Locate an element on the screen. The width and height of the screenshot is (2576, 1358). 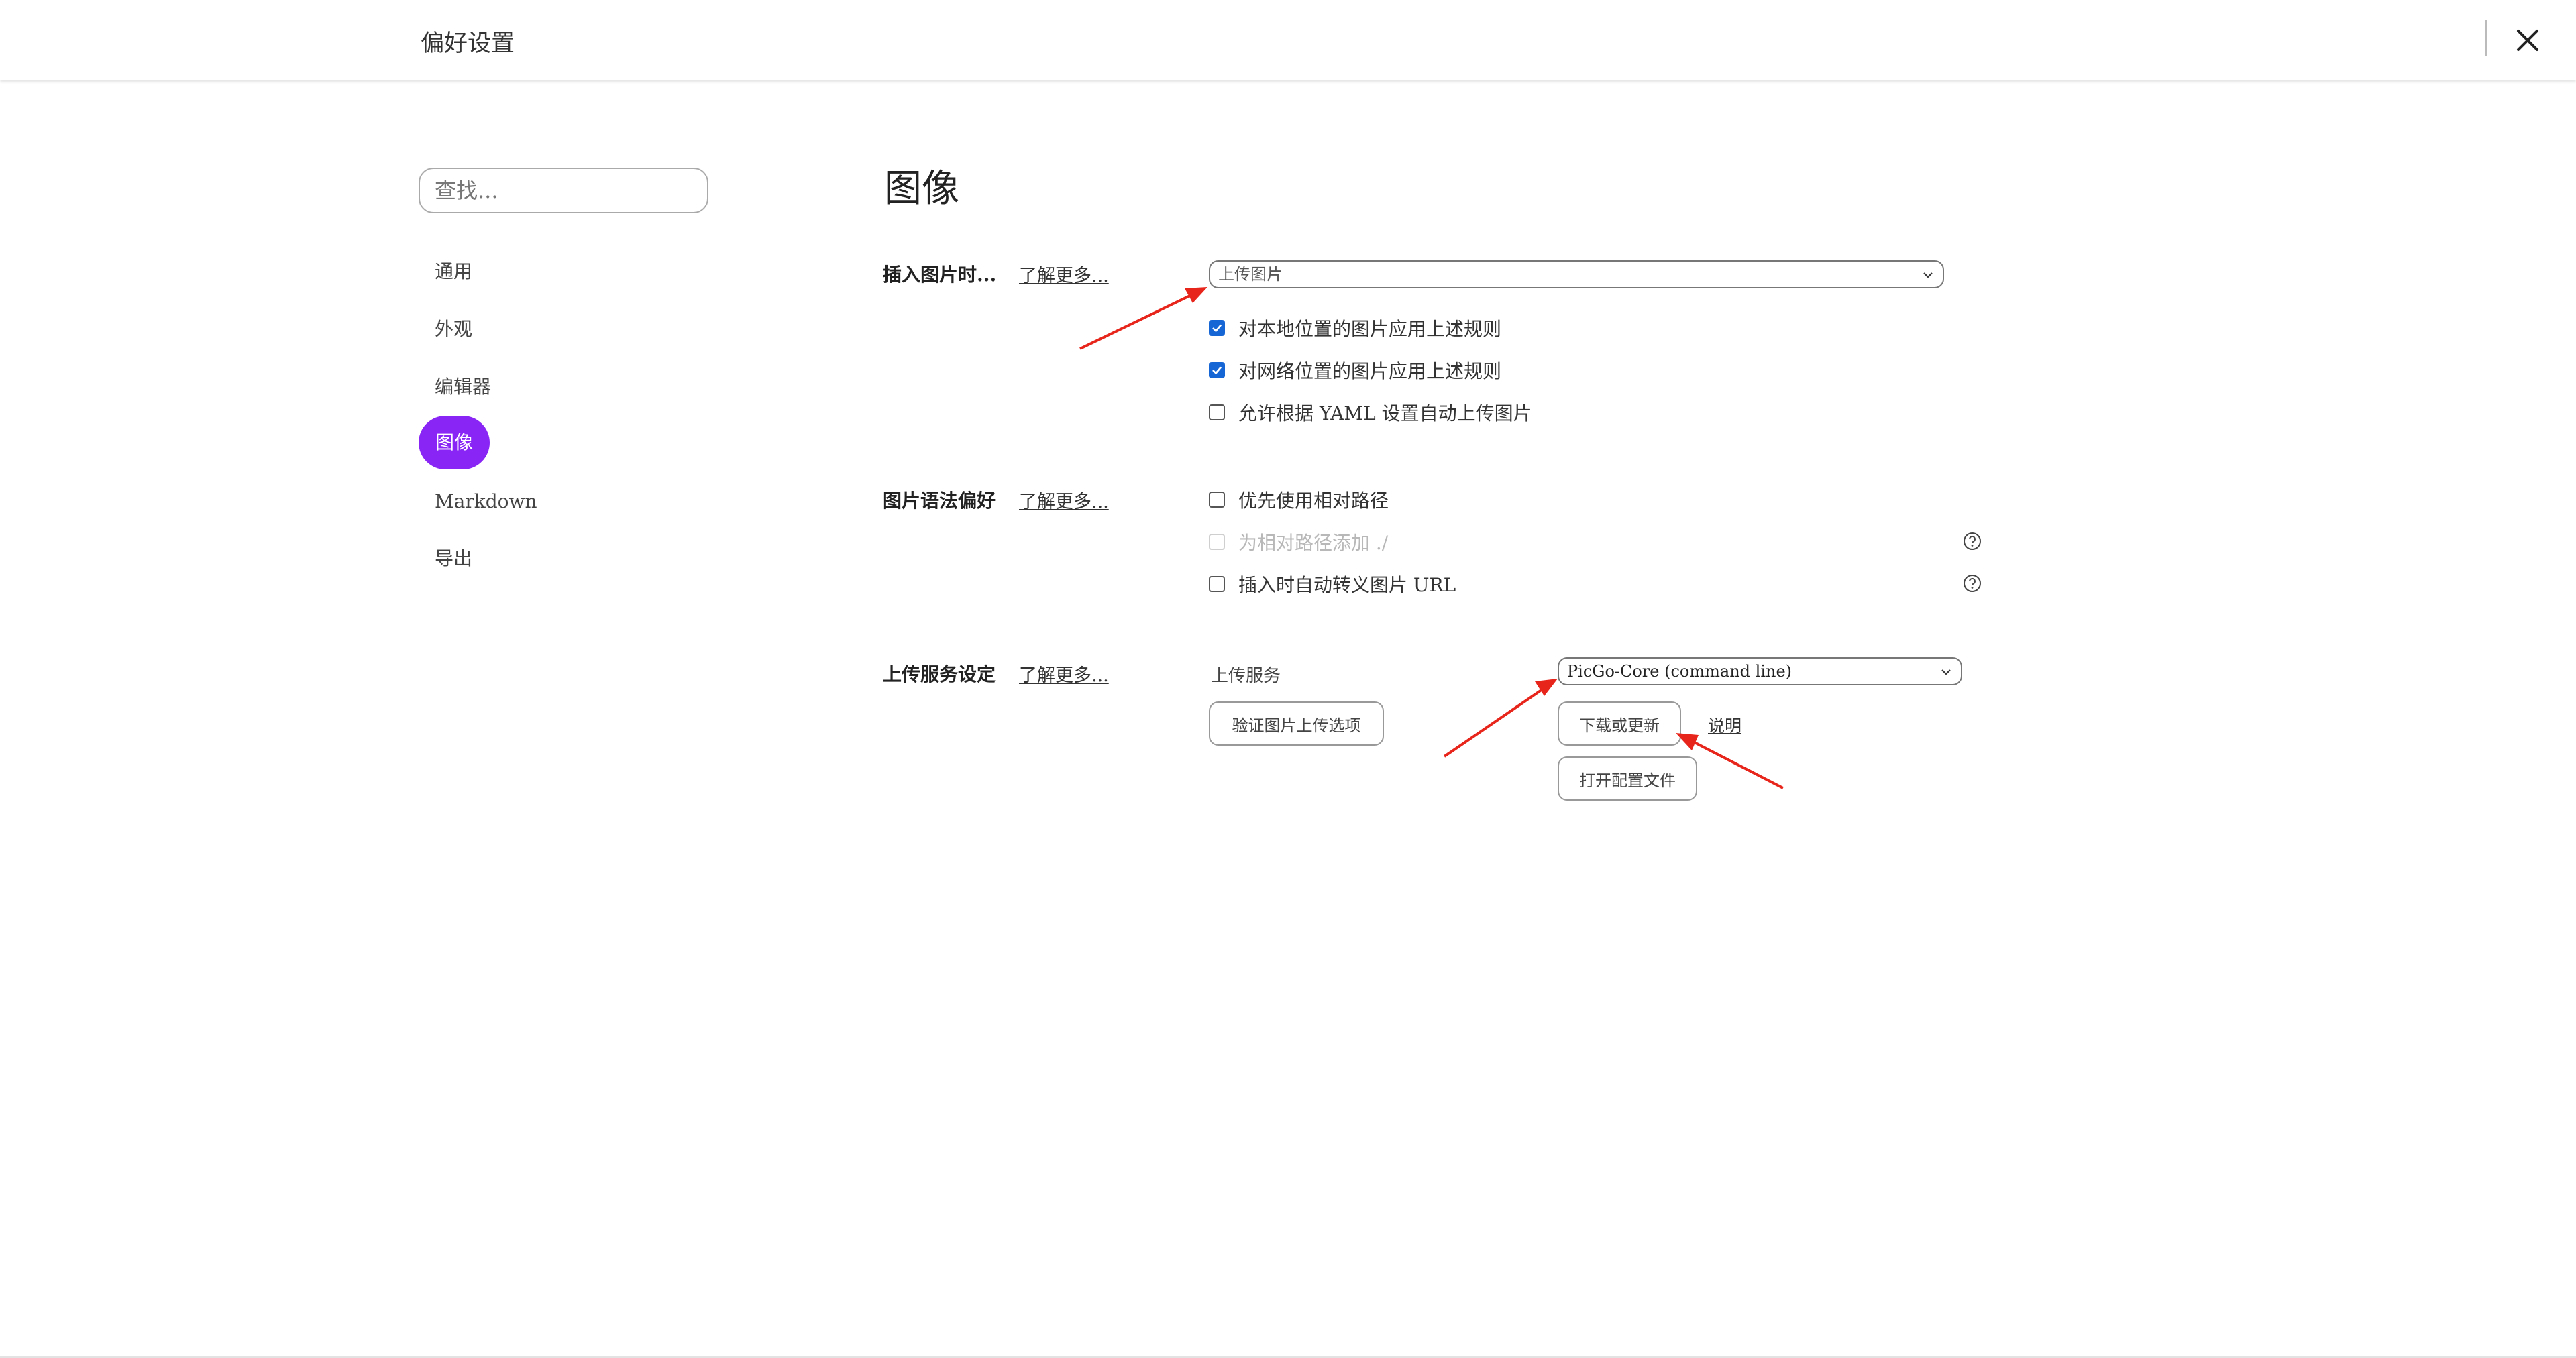
explain-link: 说明 is located at coordinates (1724, 725).